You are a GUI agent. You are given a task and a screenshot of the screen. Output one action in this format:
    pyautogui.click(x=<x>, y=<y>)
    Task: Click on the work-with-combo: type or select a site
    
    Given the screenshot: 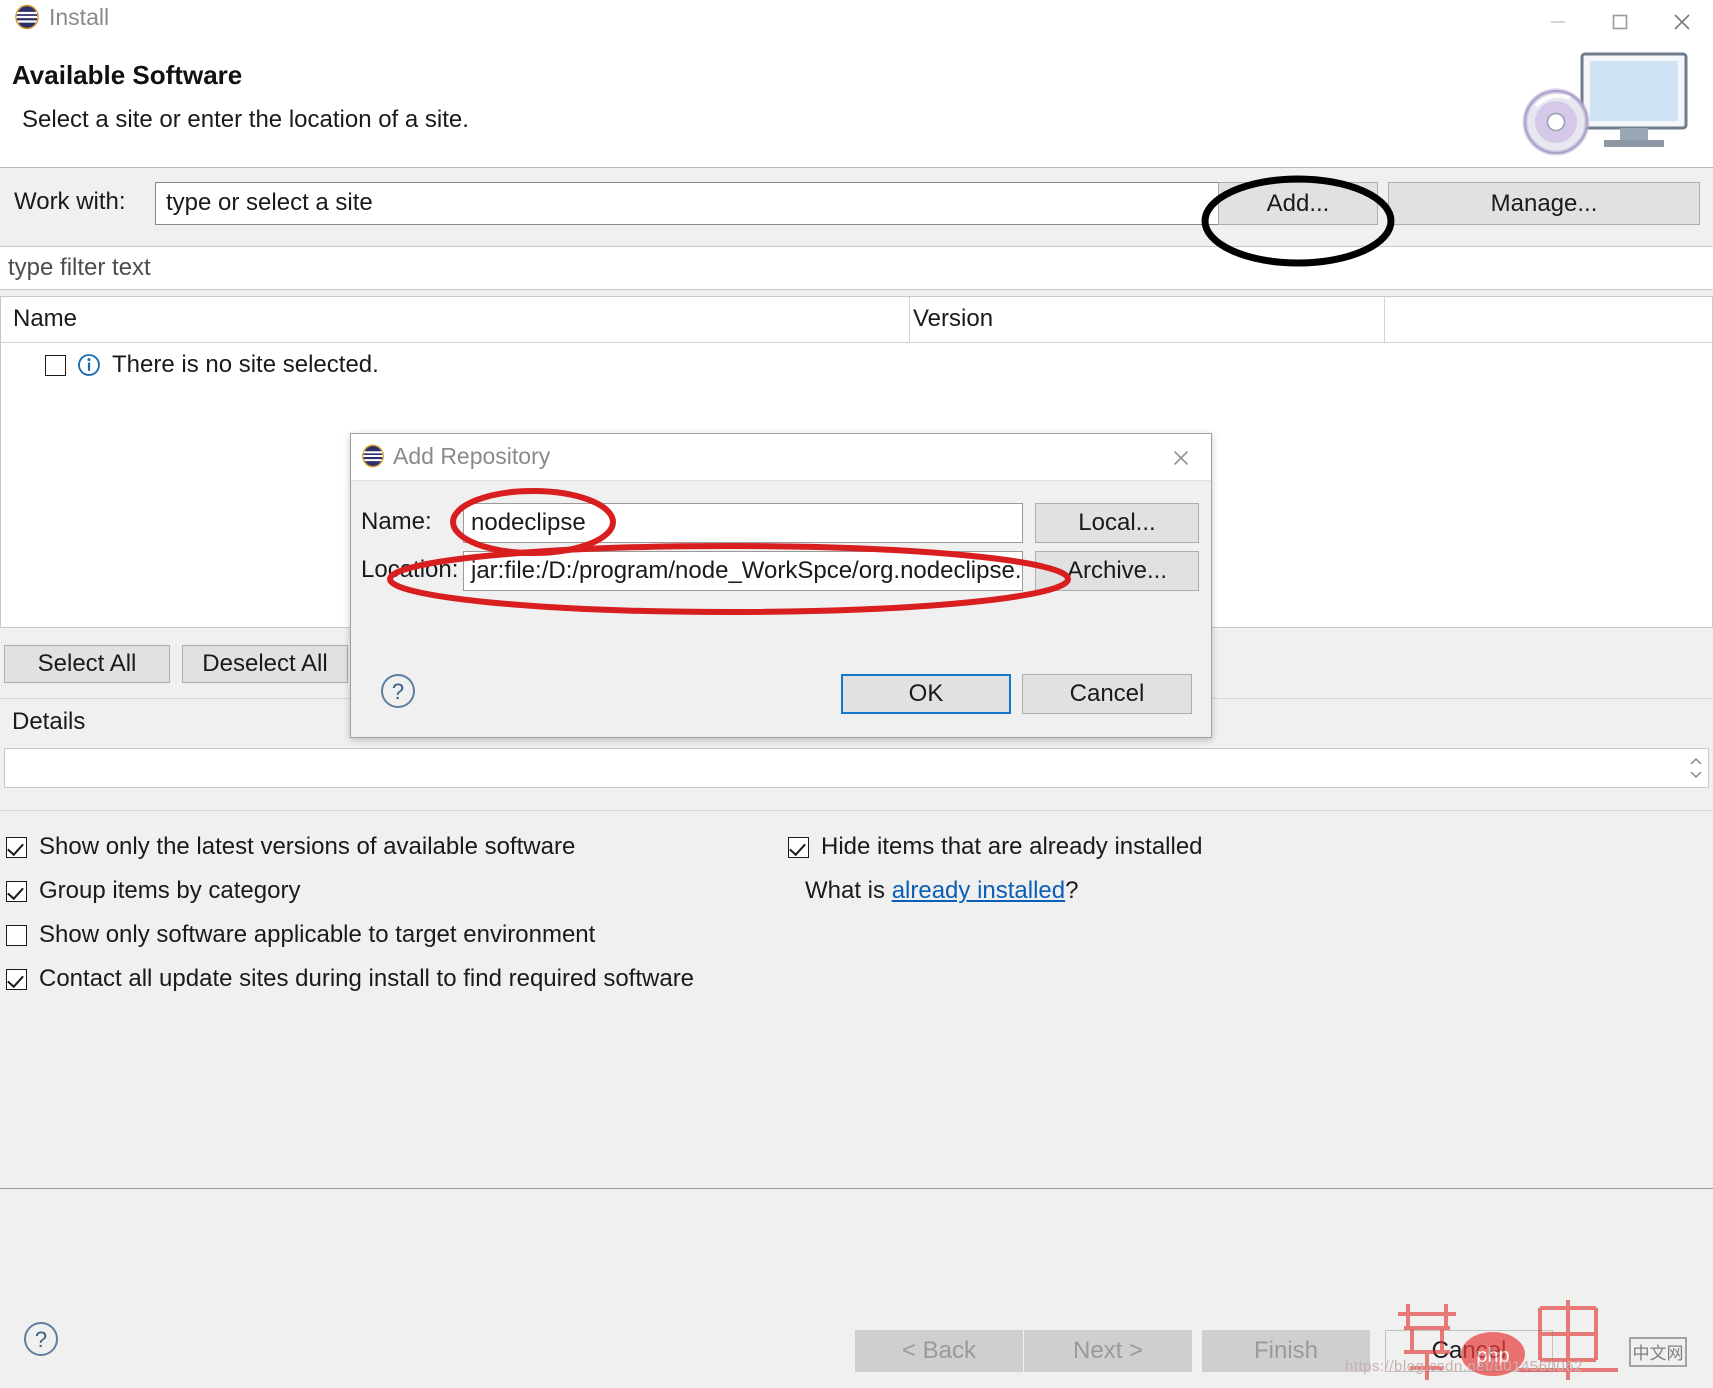 What is the action you would take?
    pyautogui.click(x=728, y=203)
    